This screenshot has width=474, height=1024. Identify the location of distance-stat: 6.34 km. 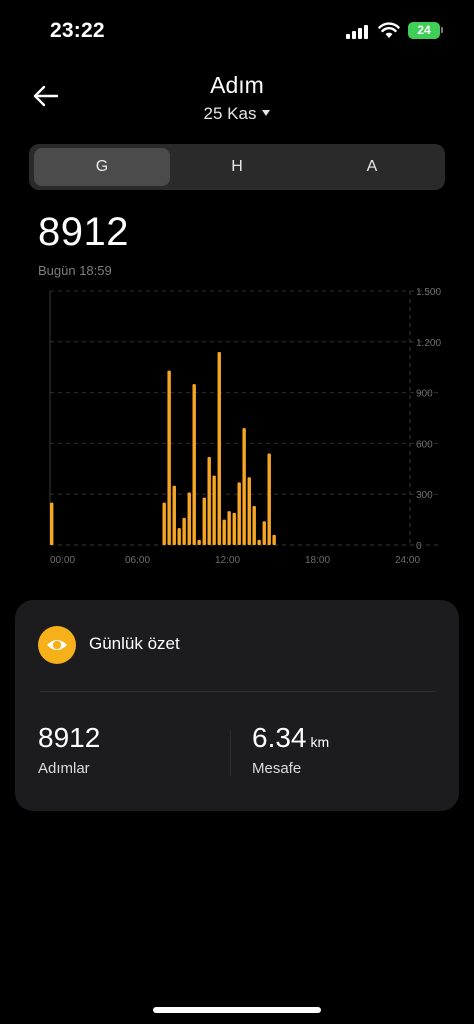
(290, 738).